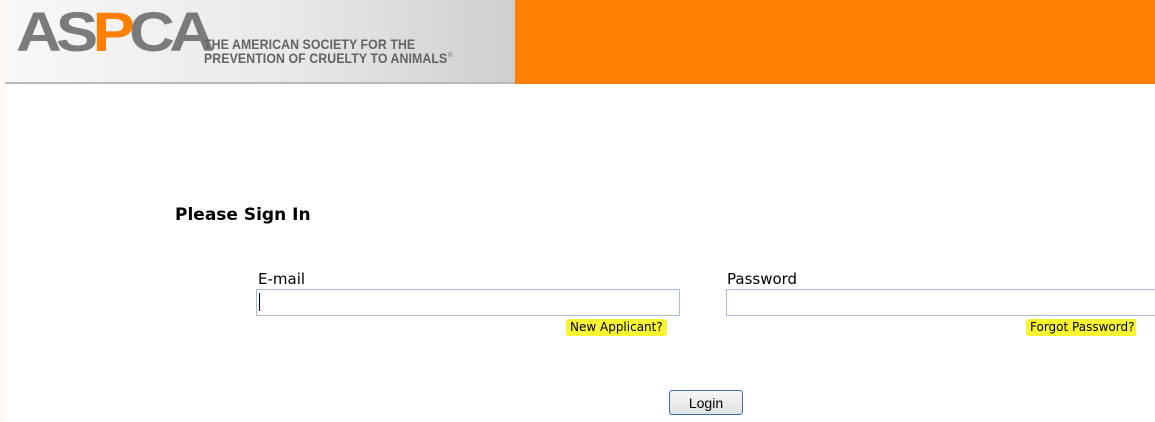 The image size is (1155, 422). What do you see at coordinates (762, 279) in the screenshot?
I see `password-label: Password` at bounding box center [762, 279].